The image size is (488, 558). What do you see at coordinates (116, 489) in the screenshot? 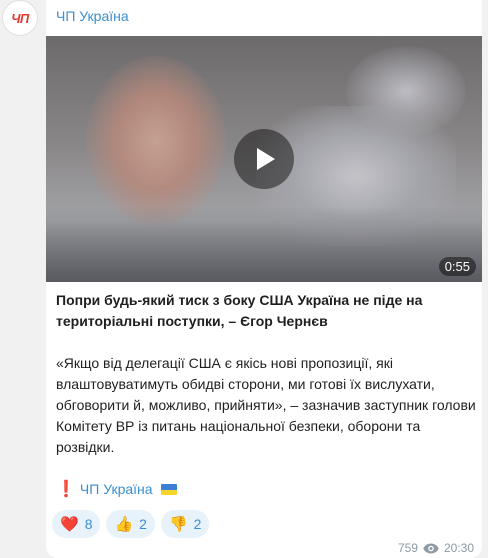
I see `channel-link: ЧП Україна` at bounding box center [116, 489].